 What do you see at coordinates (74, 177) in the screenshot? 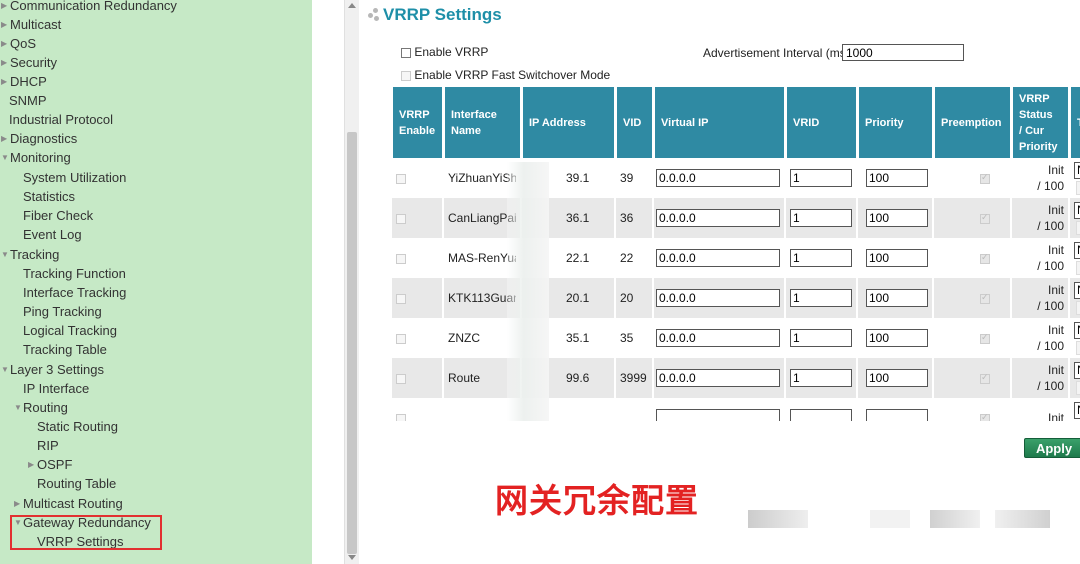
I see `sidebar-item-system-utilization: System Utilization` at bounding box center [74, 177].